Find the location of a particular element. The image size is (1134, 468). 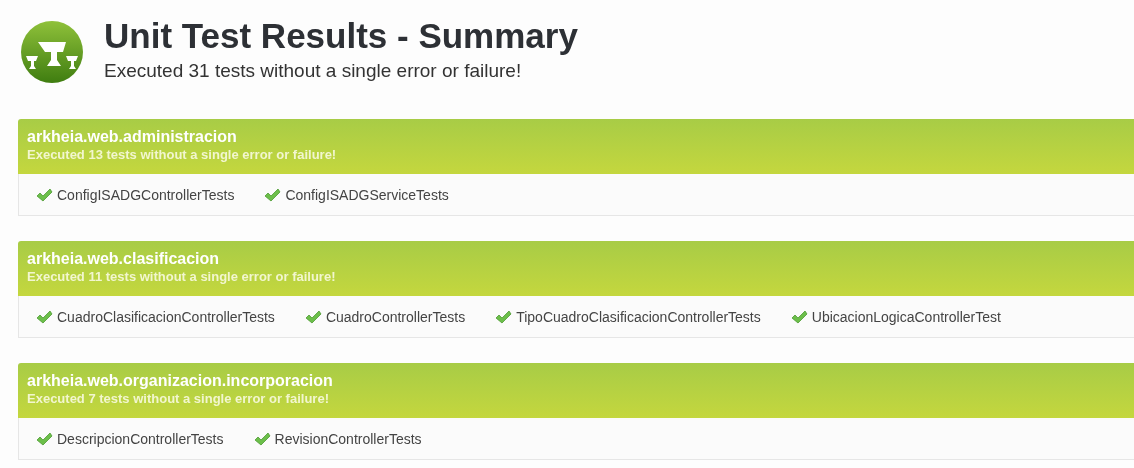

section-title: arkheia.web.organizacion.incorporacion is located at coordinates (180, 380).